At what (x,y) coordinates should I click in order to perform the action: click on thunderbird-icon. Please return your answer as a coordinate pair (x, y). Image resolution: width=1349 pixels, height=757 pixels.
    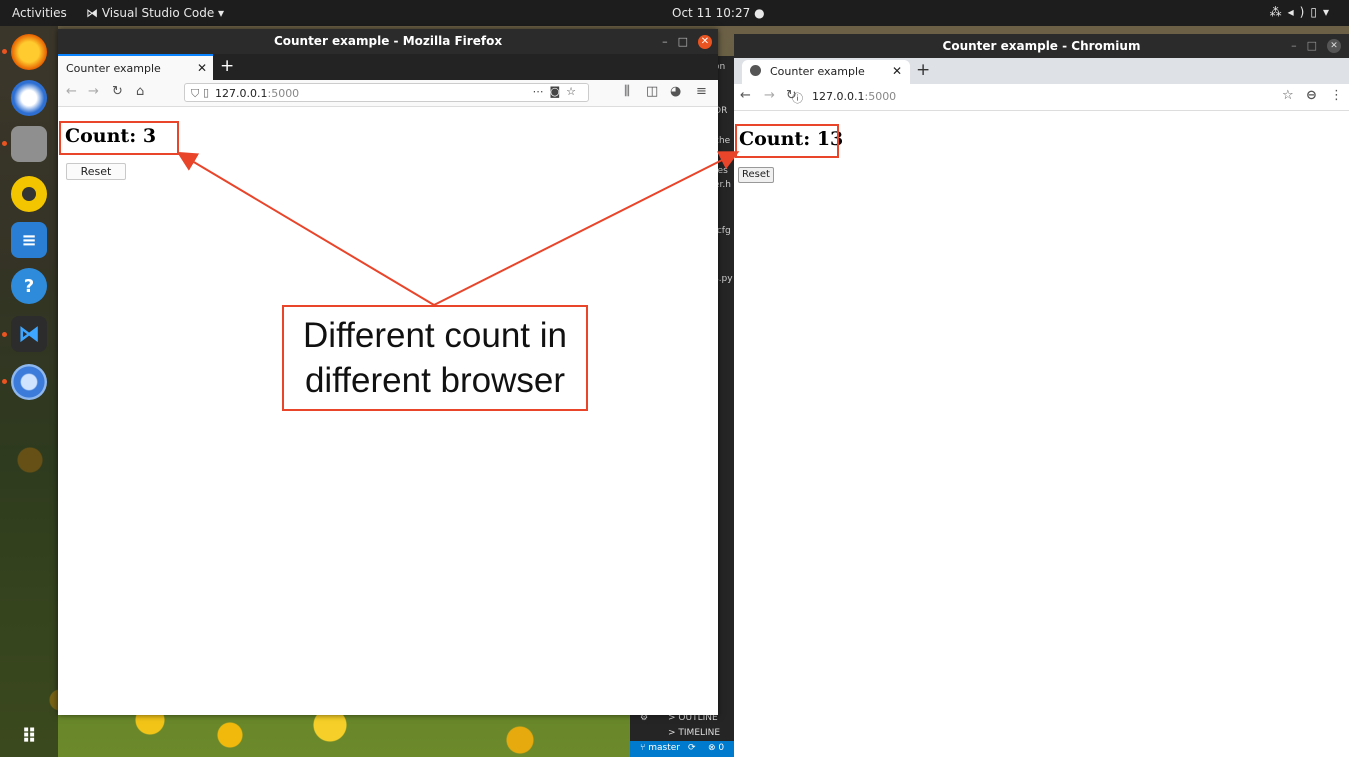
    Looking at the image, I should click on (29, 98).